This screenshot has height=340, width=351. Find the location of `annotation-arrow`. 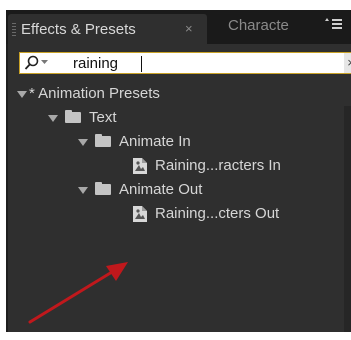

annotation-arrow is located at coordinates (78, 293).